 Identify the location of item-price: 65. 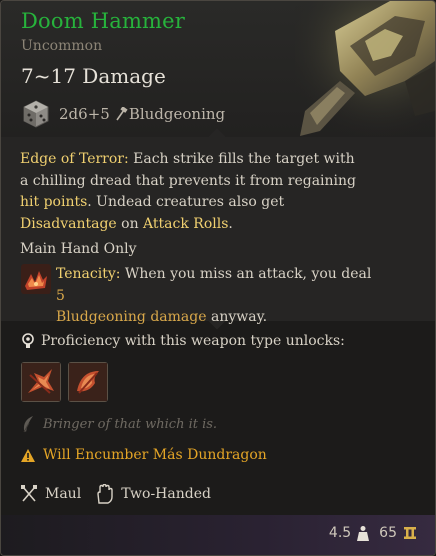
(388, 533).